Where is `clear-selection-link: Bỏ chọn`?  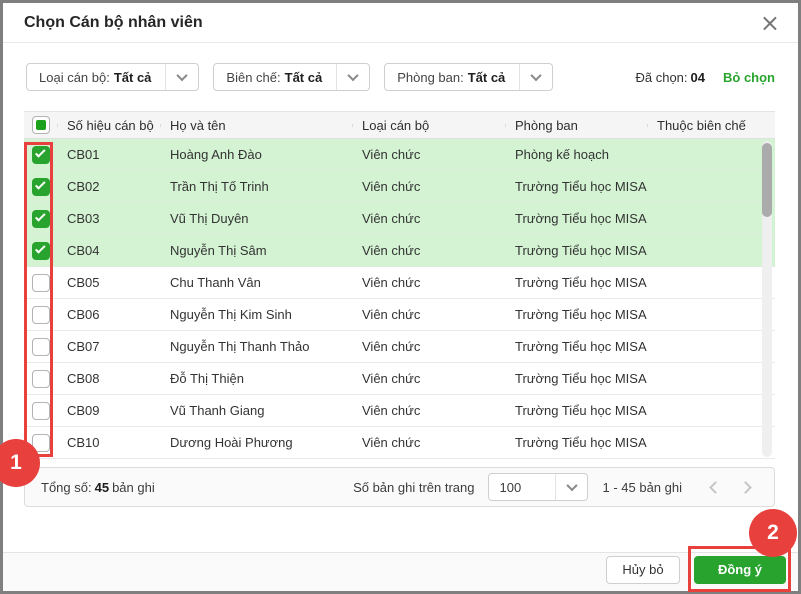 clear-selection-link: Bỏ chọn is located at coordinates (749, 77).